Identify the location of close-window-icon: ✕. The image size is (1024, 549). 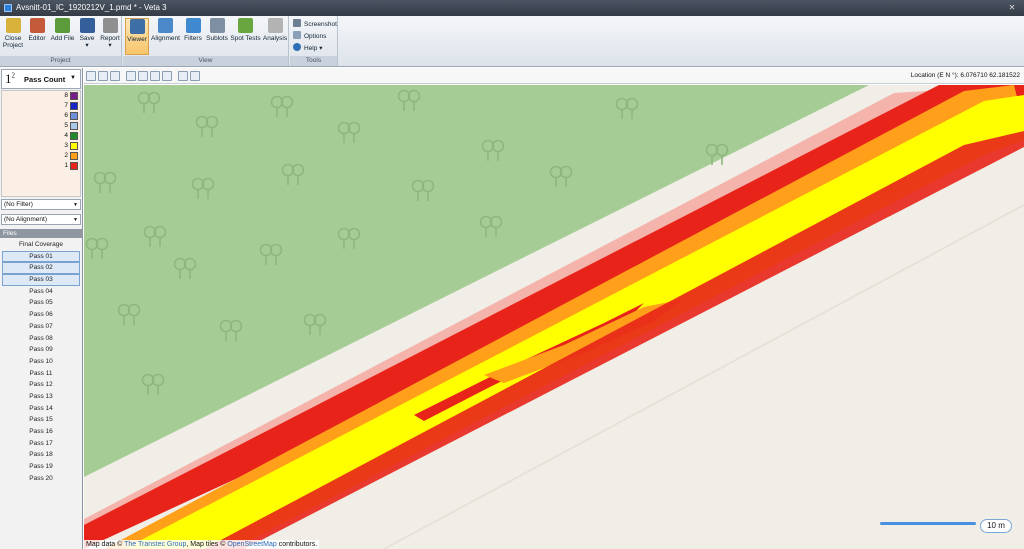
(1012, 8).